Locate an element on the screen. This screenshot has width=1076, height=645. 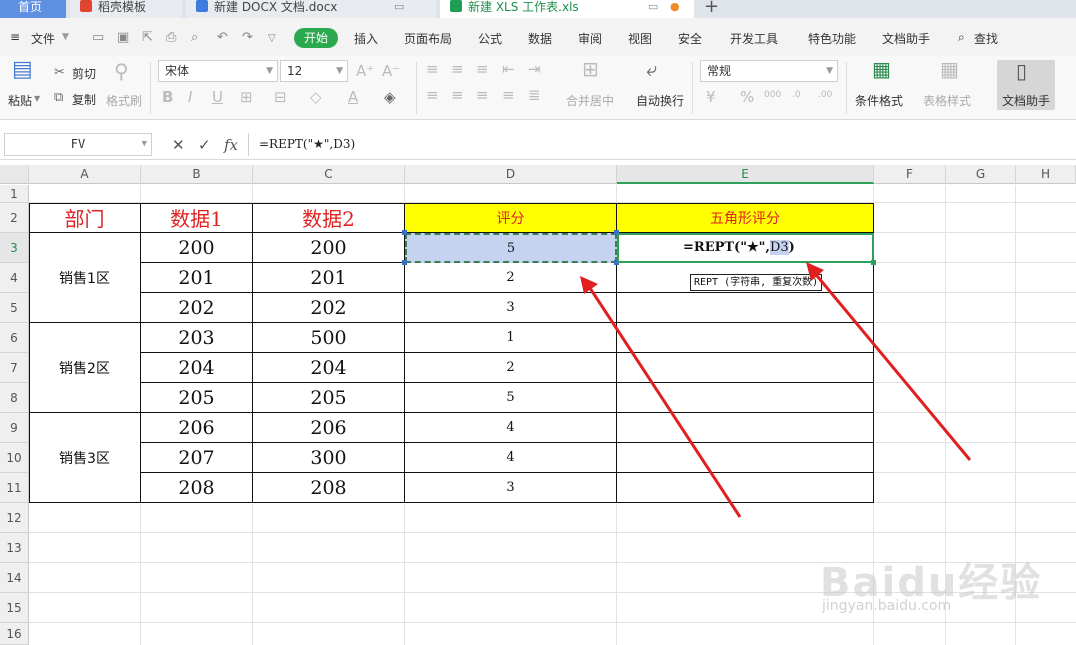
cell-d4: 2 is located at coordinates (511, 278).